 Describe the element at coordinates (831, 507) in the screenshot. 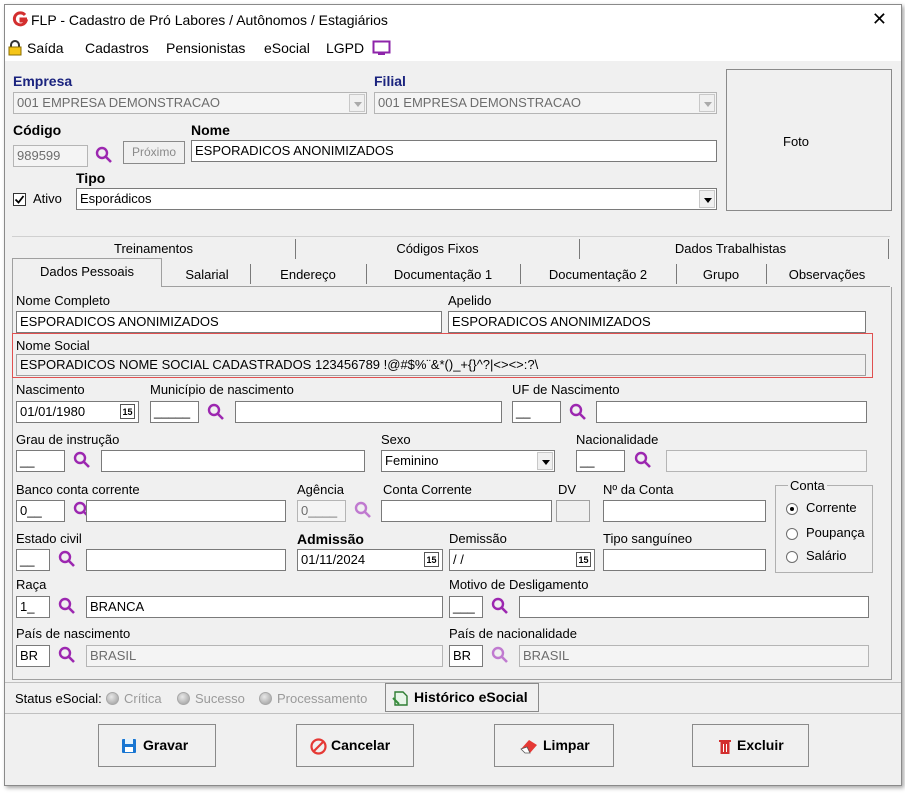

I see `radio-corrente-label: Corrente` at that location.